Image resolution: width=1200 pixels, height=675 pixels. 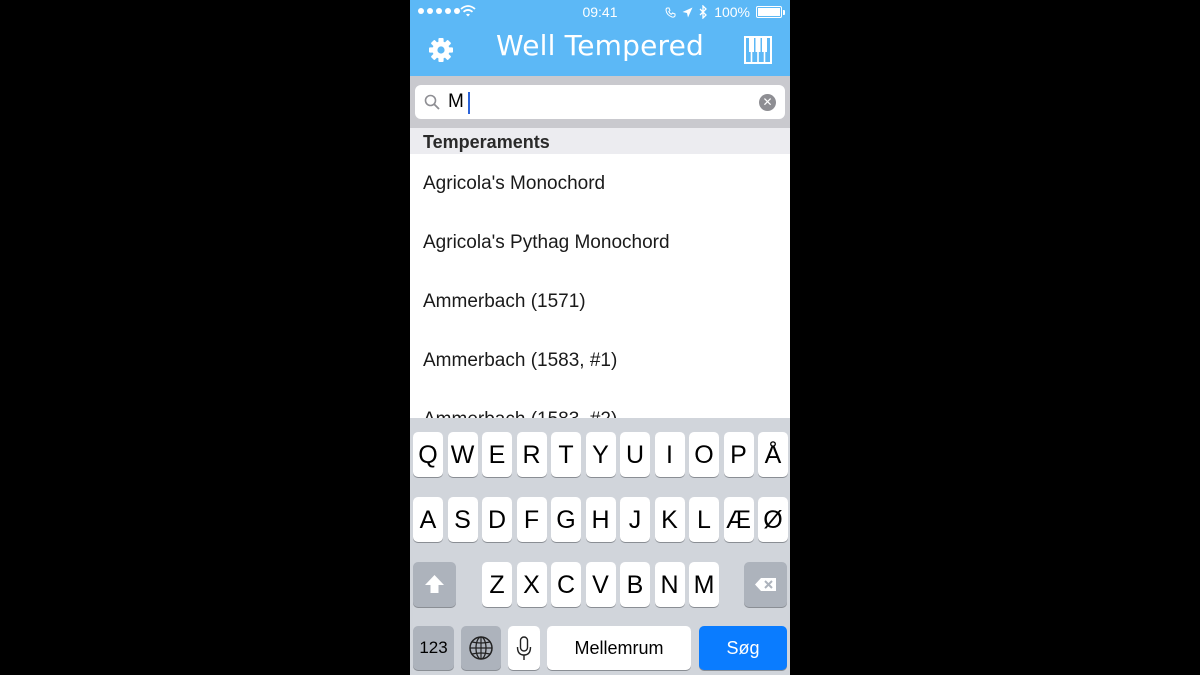 I want to click on clear-search-button: ✕, so click(x=767, y=102).